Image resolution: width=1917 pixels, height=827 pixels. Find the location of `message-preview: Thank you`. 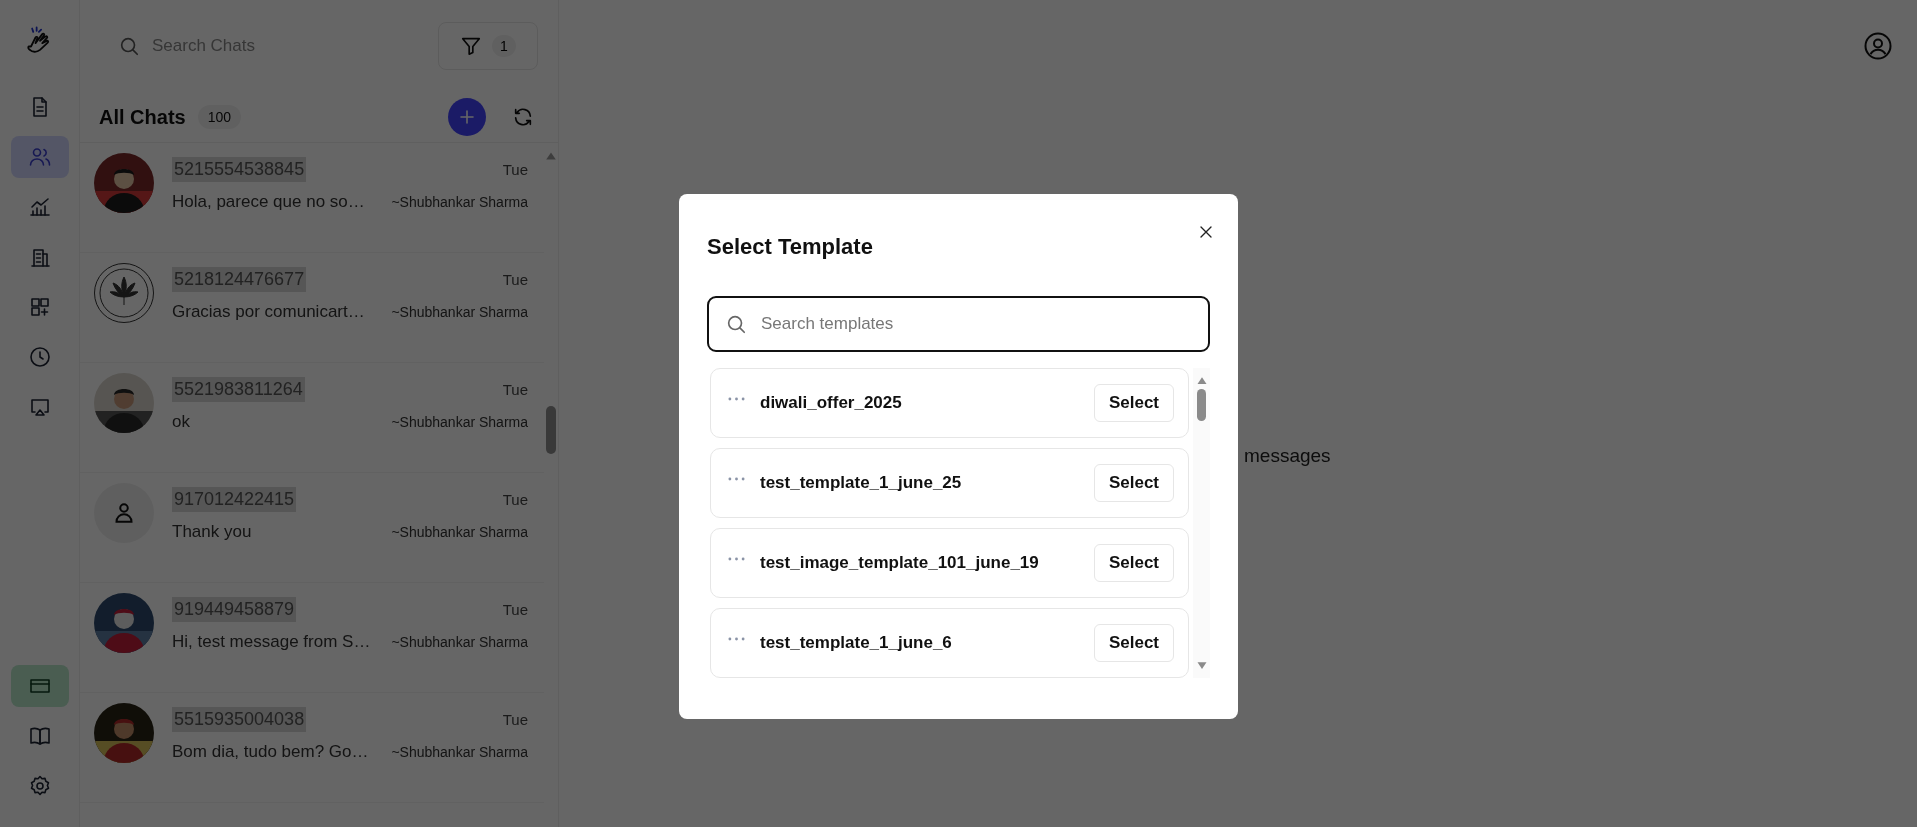

message-preview: Thank you is located at coordinates (212, 532).